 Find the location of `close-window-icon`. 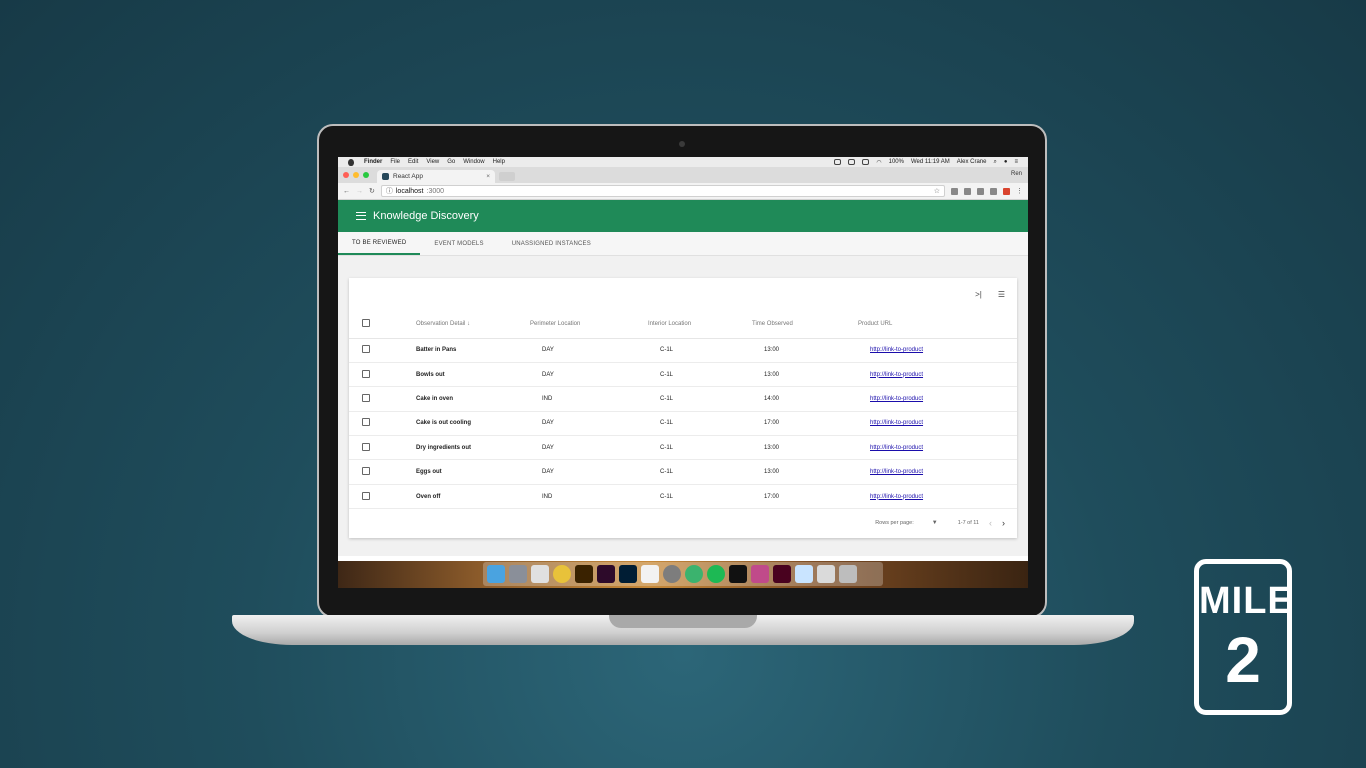

close-window-icon is located at coordinates (346, 175).